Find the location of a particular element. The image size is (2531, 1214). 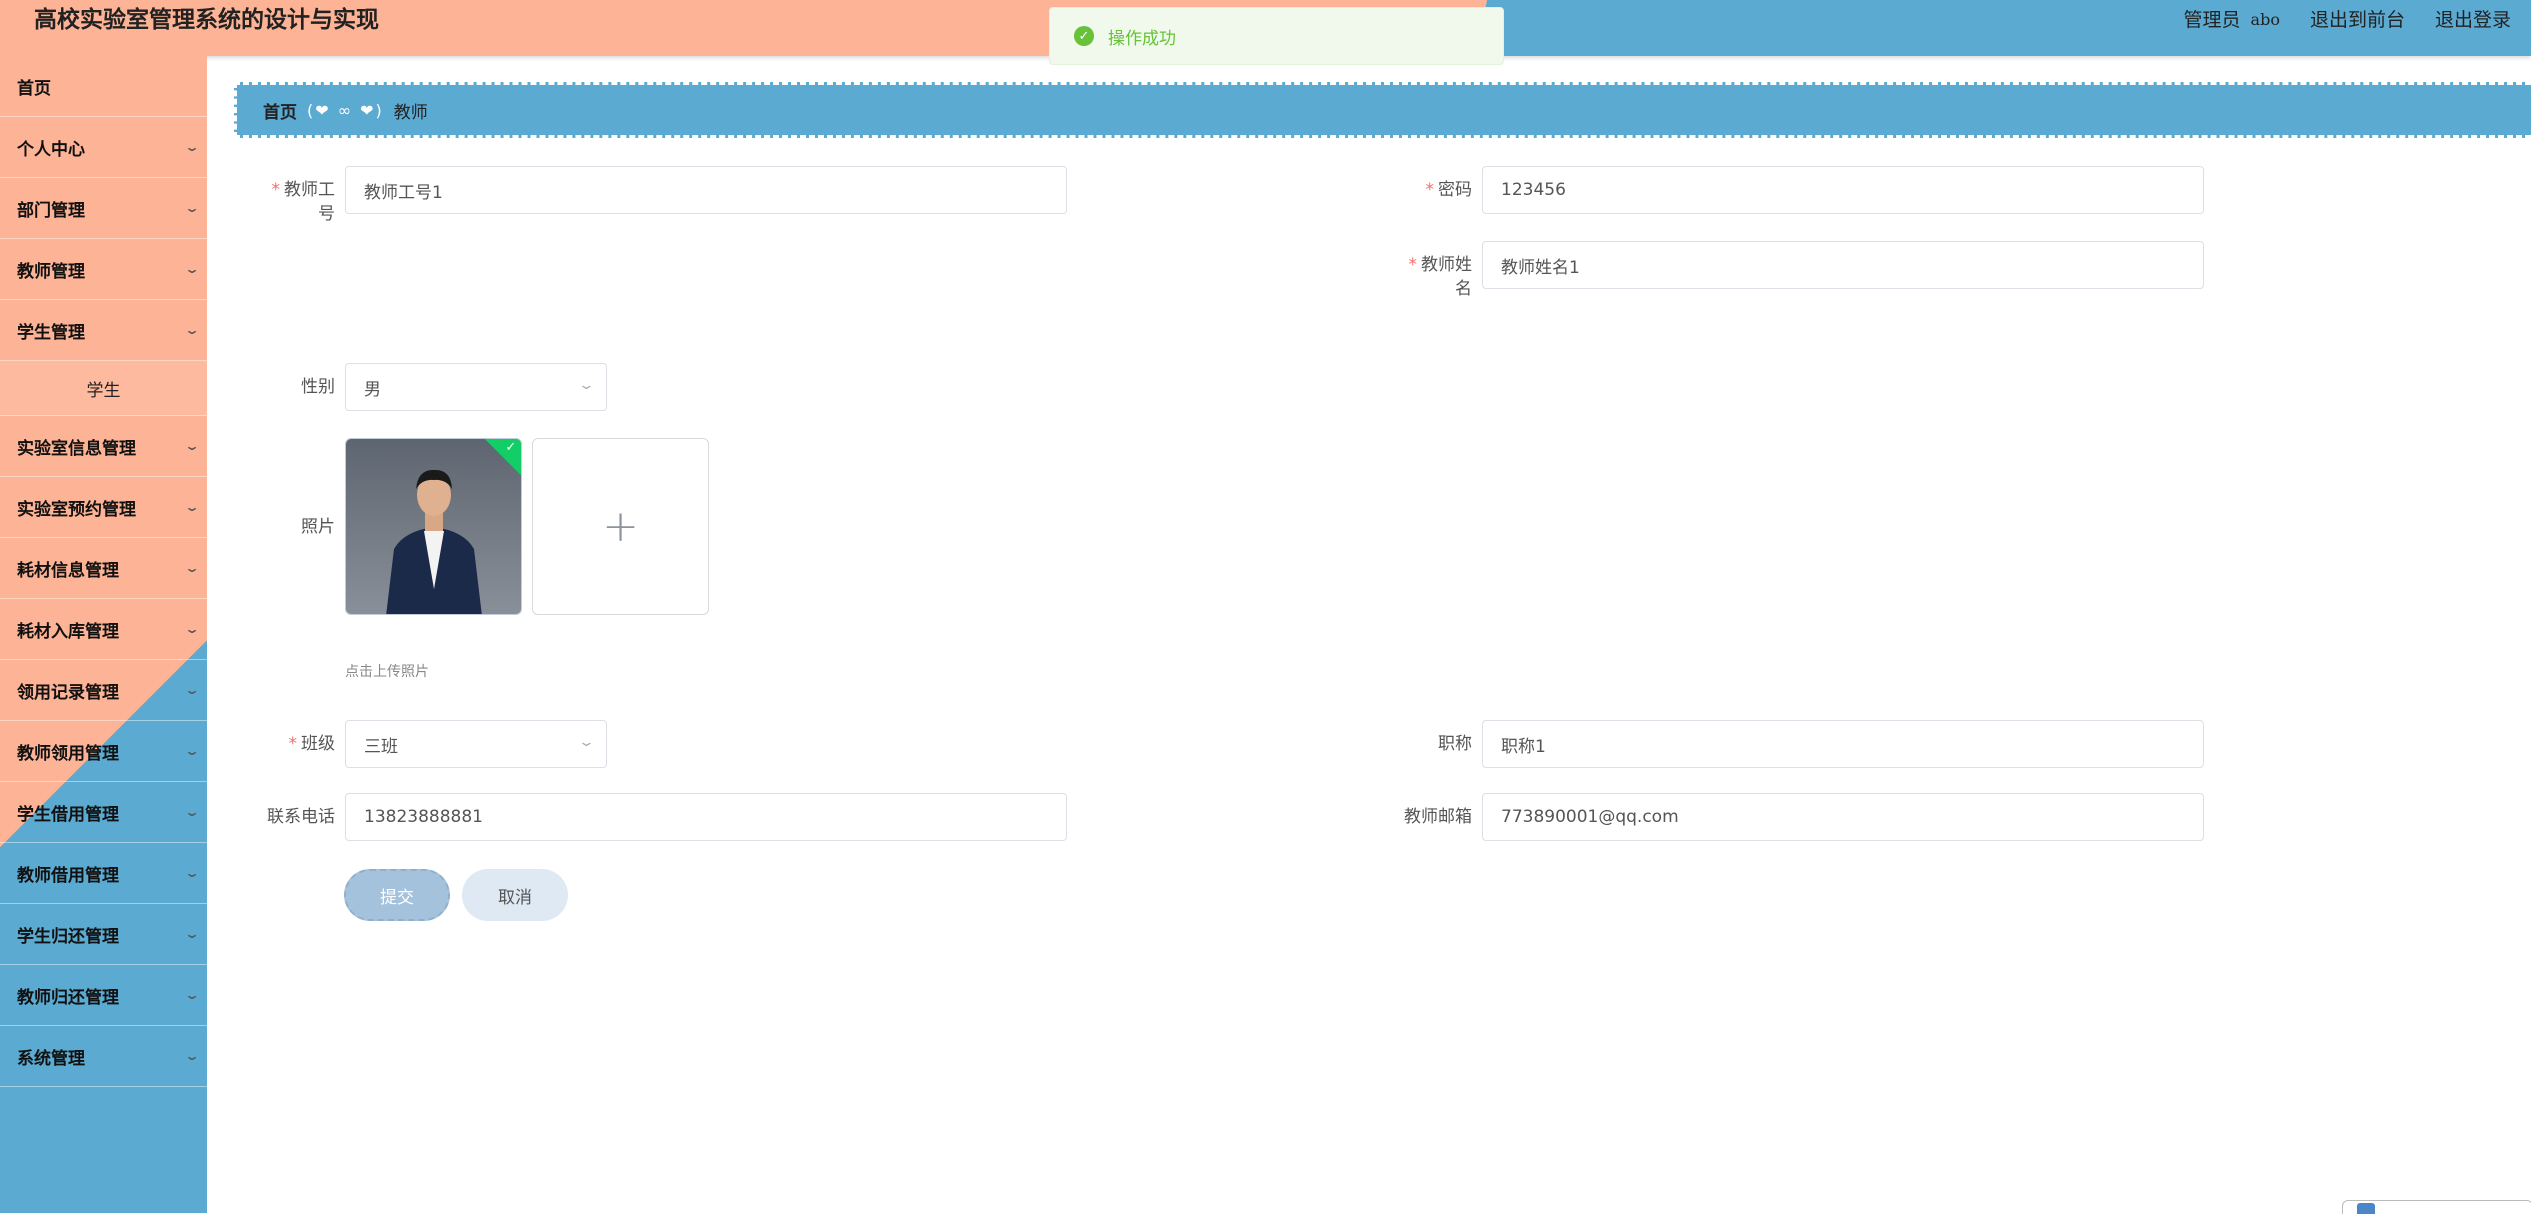

gender-select: 男 ⌄ is located at coordinates (476, 387).